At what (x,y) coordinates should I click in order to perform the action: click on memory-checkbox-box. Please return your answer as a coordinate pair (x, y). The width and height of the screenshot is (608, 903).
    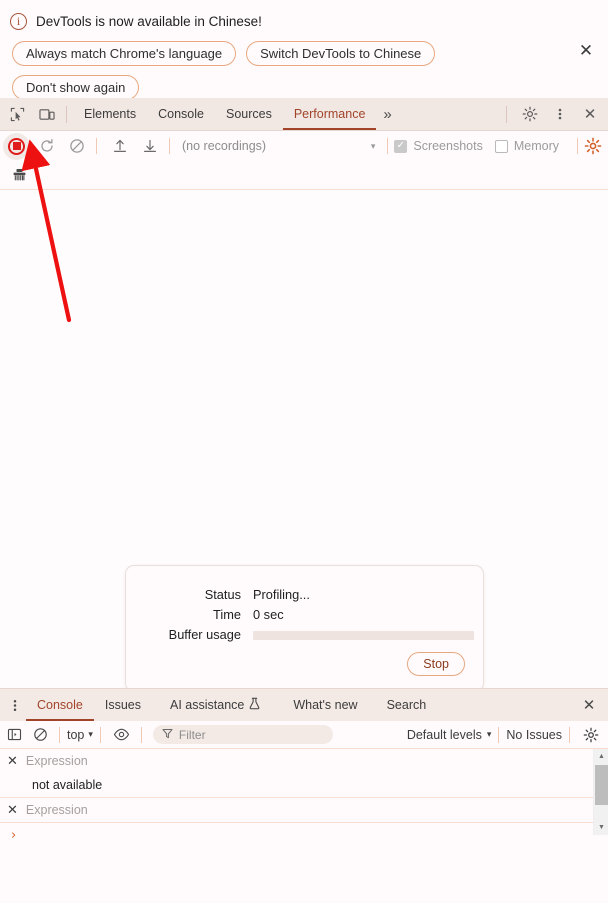
    Looking at the image, I should click on (501, 146).